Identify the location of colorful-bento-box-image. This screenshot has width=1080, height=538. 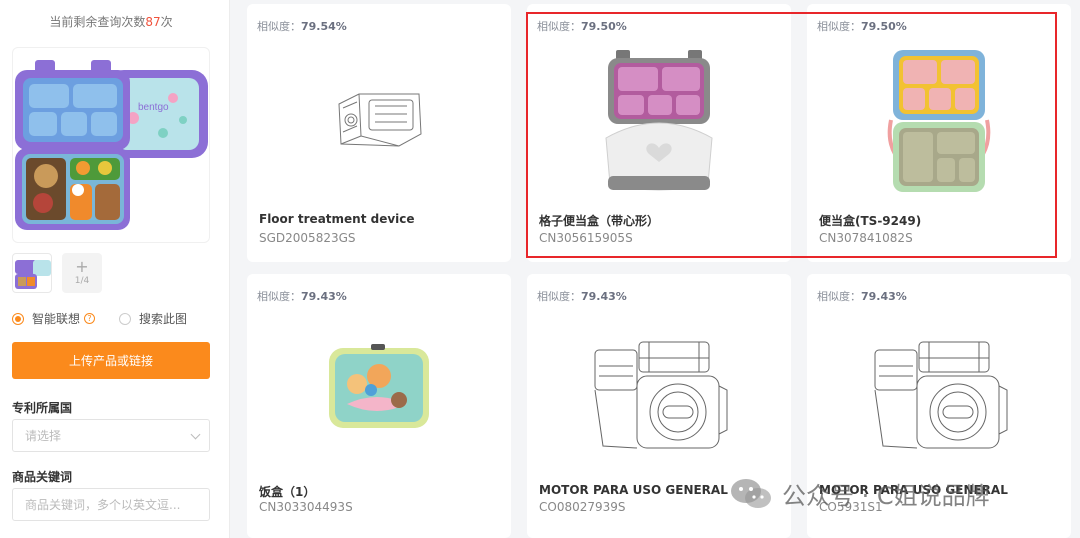
(939, 121).